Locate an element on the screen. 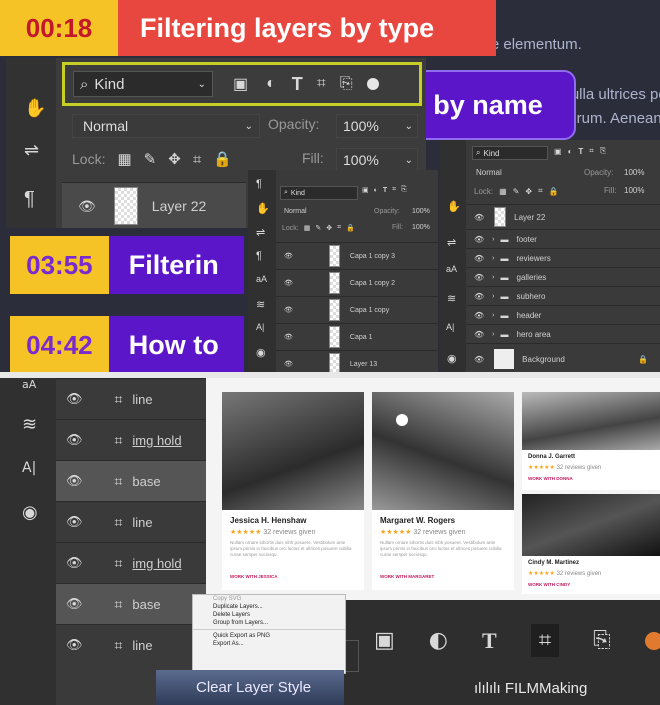  filter-kind-select: ⌕ Kind ⌄ is located at coordinates (143, 84).